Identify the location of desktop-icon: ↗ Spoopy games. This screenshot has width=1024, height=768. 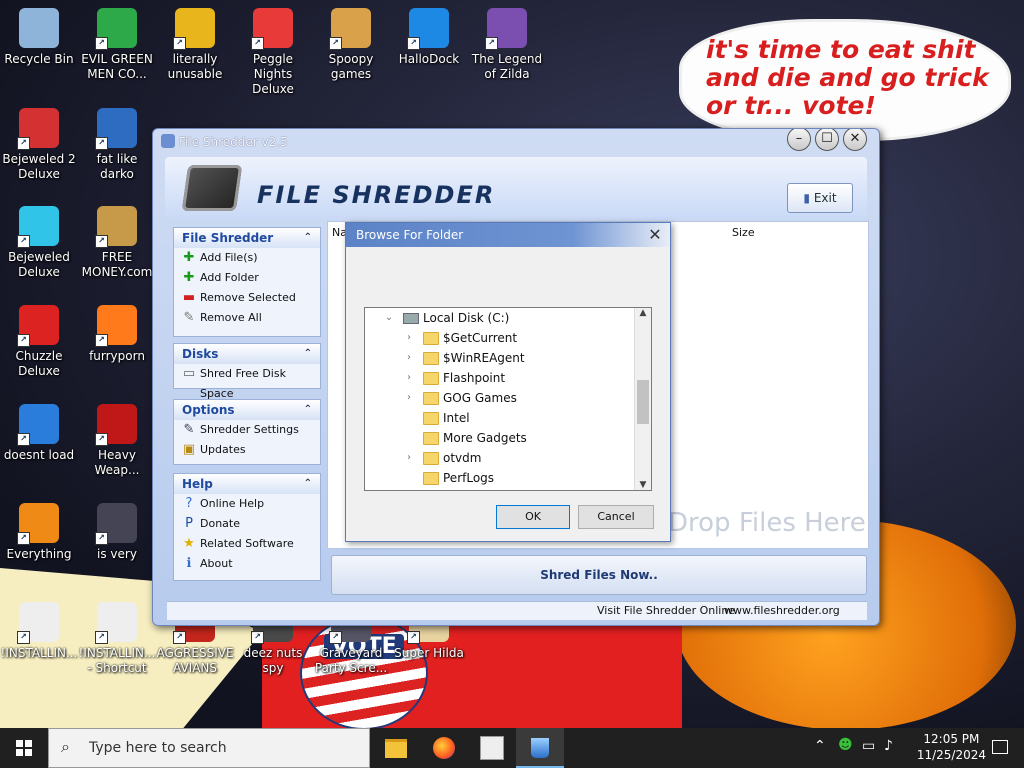
(351, 45).